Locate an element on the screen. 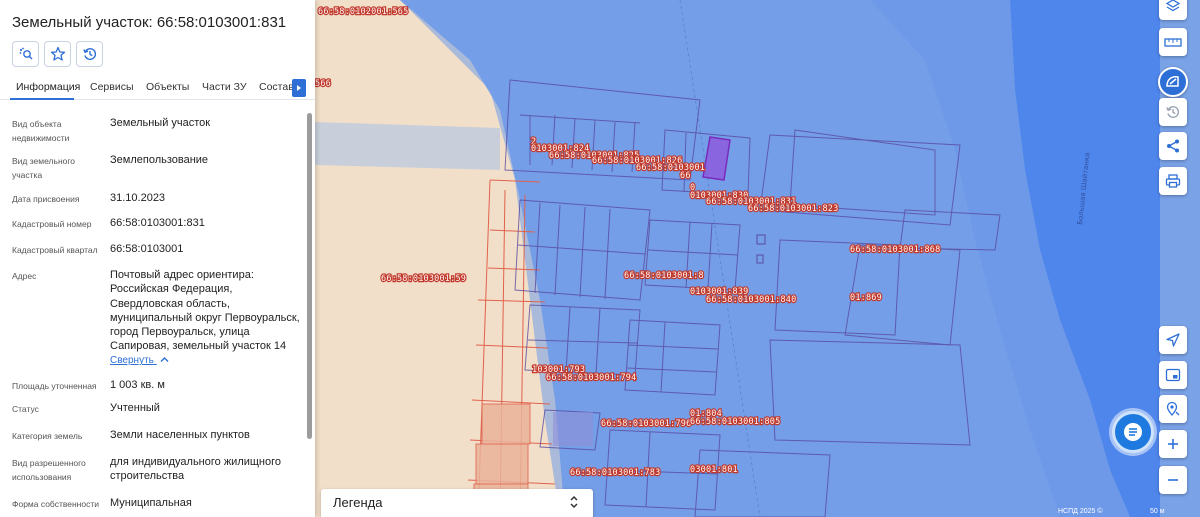  search-location-button is located at coordinates (1173, 409).